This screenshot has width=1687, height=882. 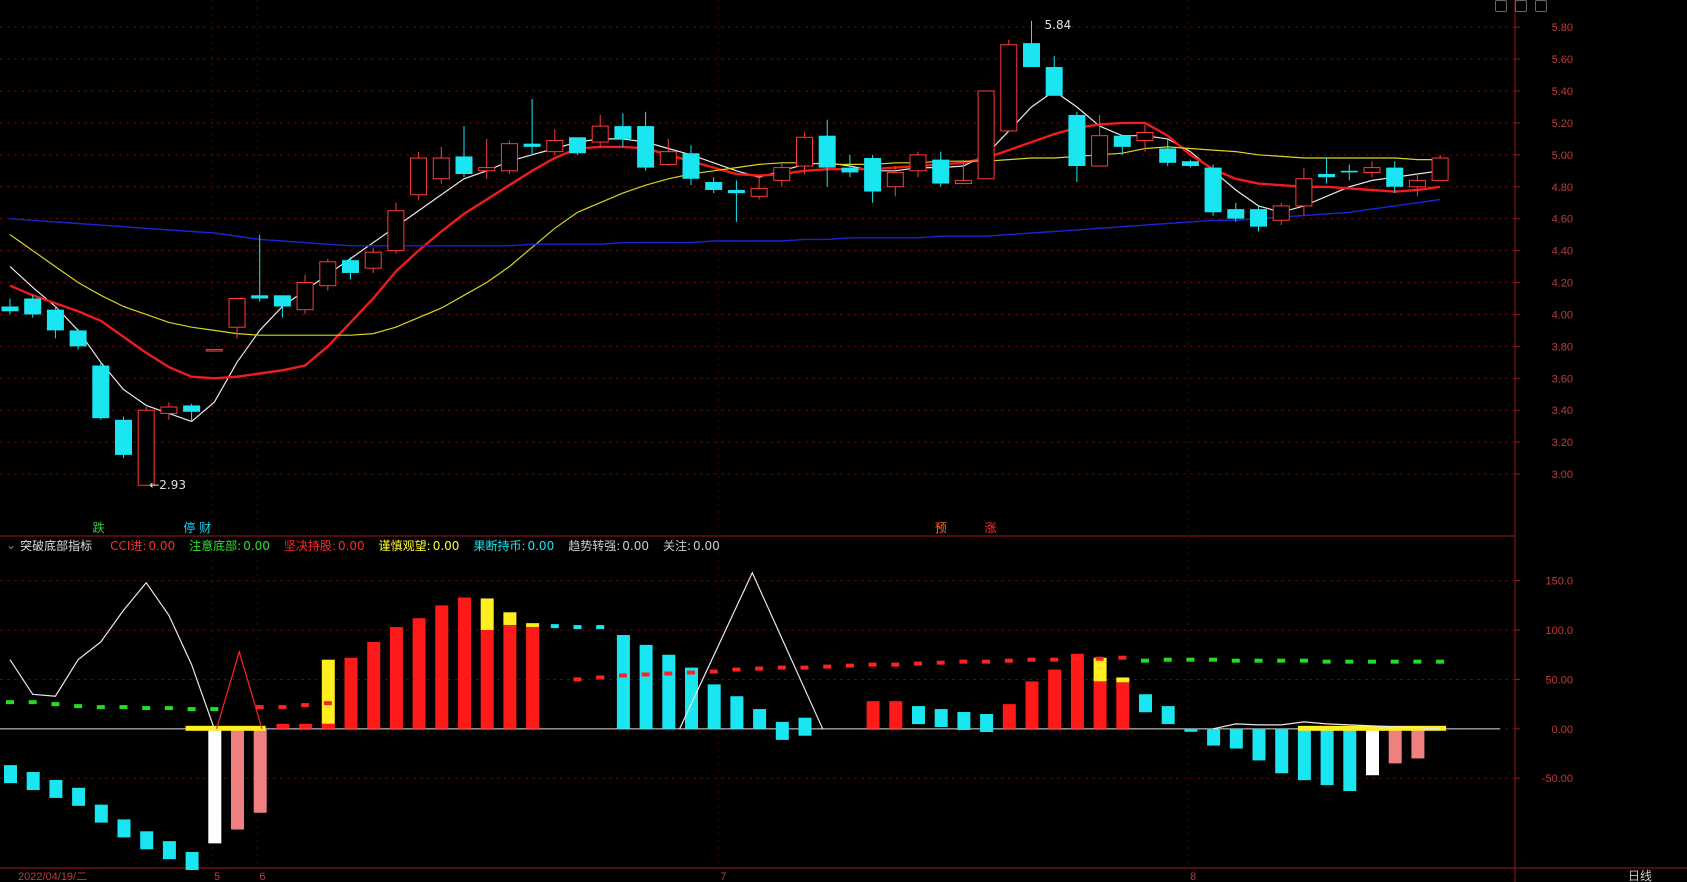 What do you see at coordinates (1501, 6) in the screenshot?
I see `minimize-icon` at bounding box center [1501, 6].